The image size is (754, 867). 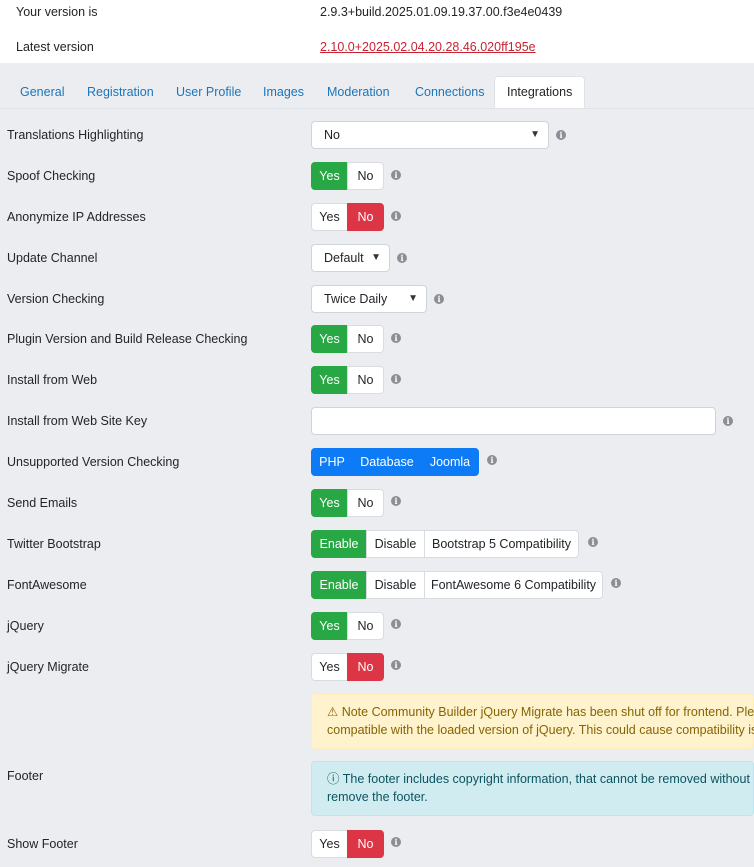 I want to click on install-from-web-yes-button: Yes, so click(x=329, y=380).